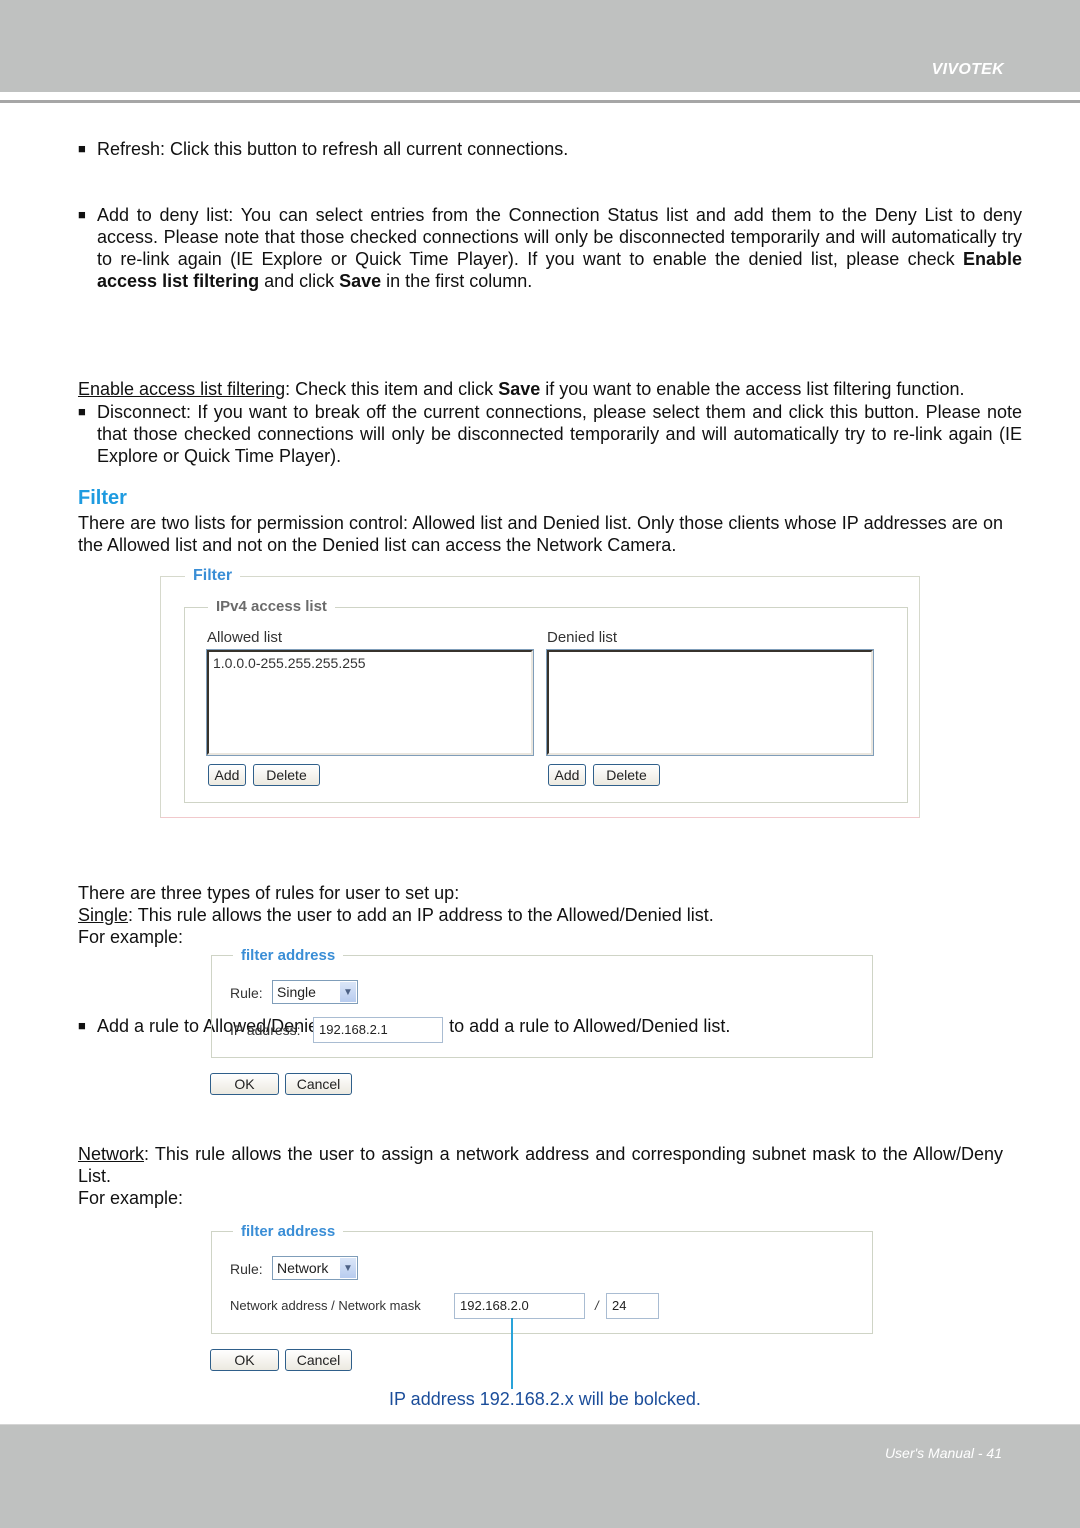  What do you see at coordinates (392, 389) in the screenshot?
I see `paragraph-text: : Check this item and click` at bounding box center [392, 389].